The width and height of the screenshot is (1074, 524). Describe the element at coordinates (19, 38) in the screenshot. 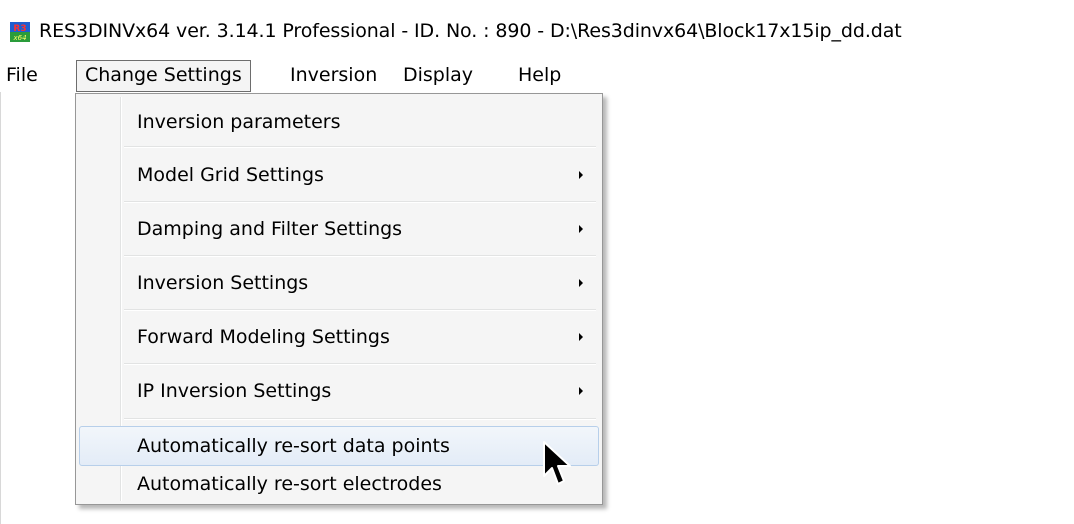

I see `app-icon-text-bottom: x64` at that location.